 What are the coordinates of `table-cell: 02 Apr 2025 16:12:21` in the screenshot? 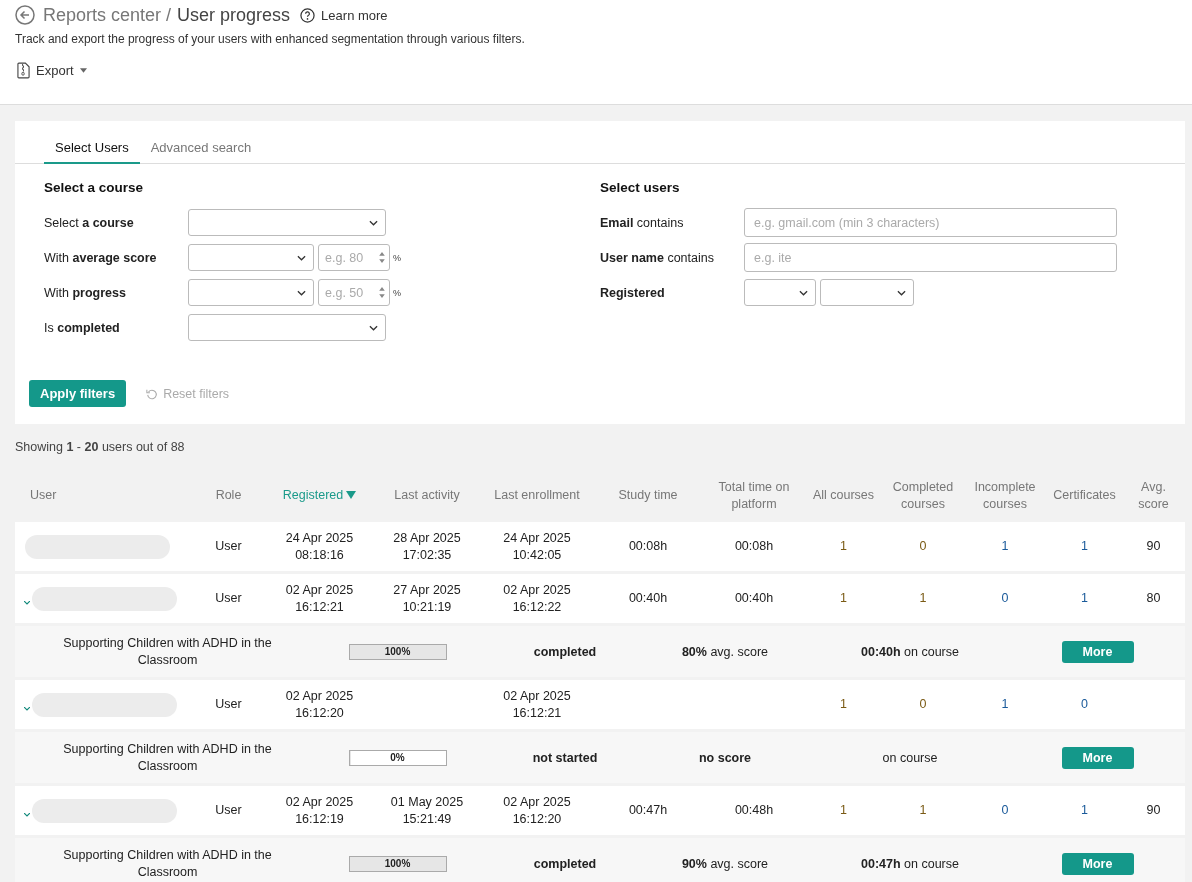 It's located at (319, 598).